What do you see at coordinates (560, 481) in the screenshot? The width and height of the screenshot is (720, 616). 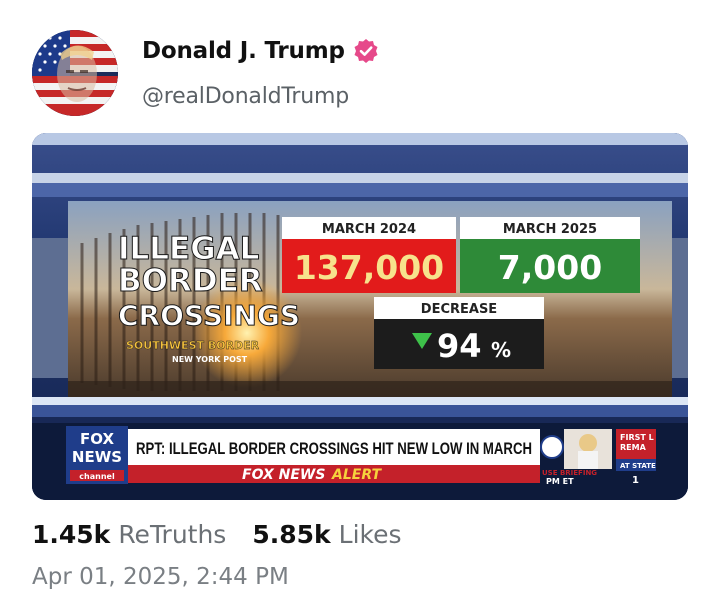 I see `side-time: PM ET` at bounding box center [560, 481].